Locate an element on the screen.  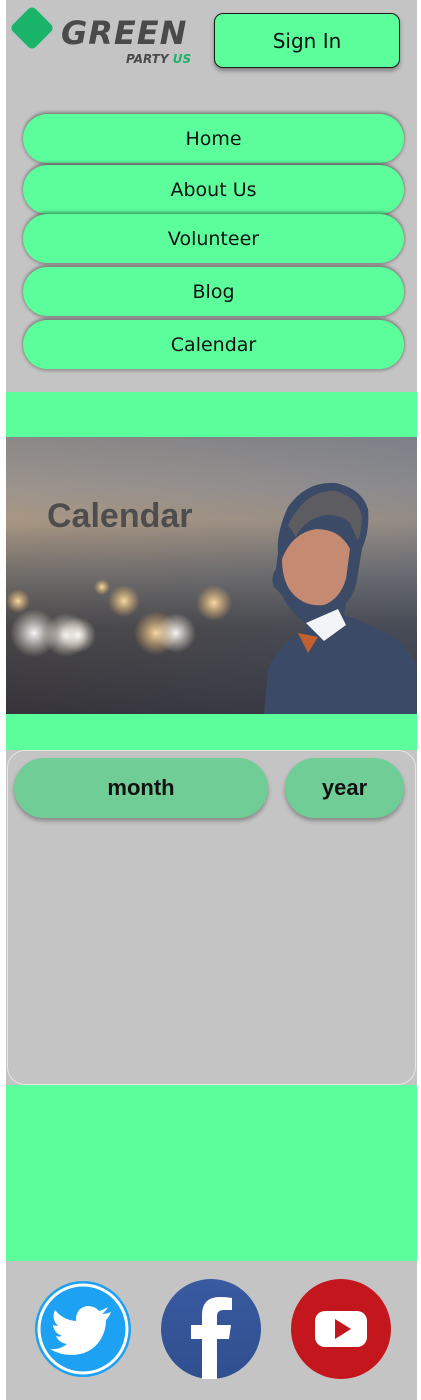
green-party-logo: GREEN PARTY US is located at coordinates (103, 36).